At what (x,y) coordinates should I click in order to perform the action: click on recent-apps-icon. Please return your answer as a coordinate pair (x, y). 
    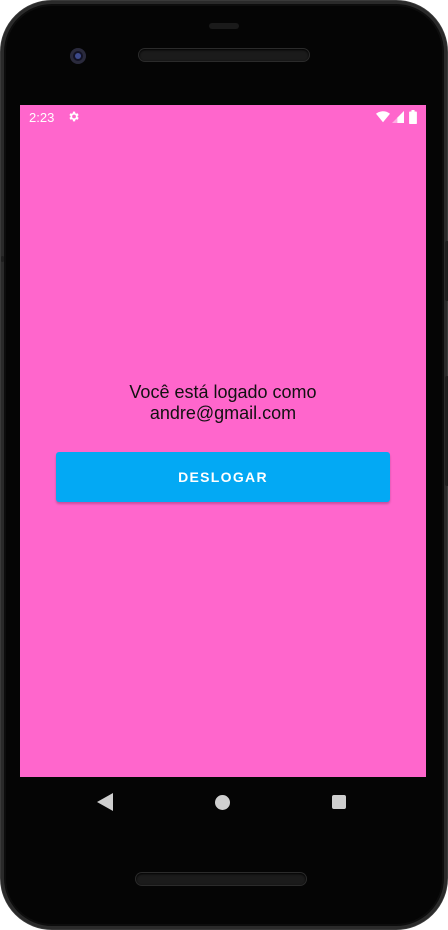
    Looking at the image, I should click on (339, 802).